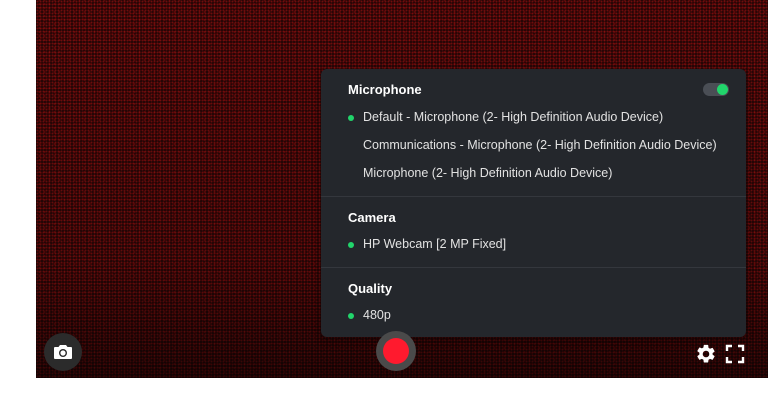 This screenshot has width=768, height=400. Describe the element at coordinates (370, 288) in the screenshot. I see `quality-title: Quality` at that location.